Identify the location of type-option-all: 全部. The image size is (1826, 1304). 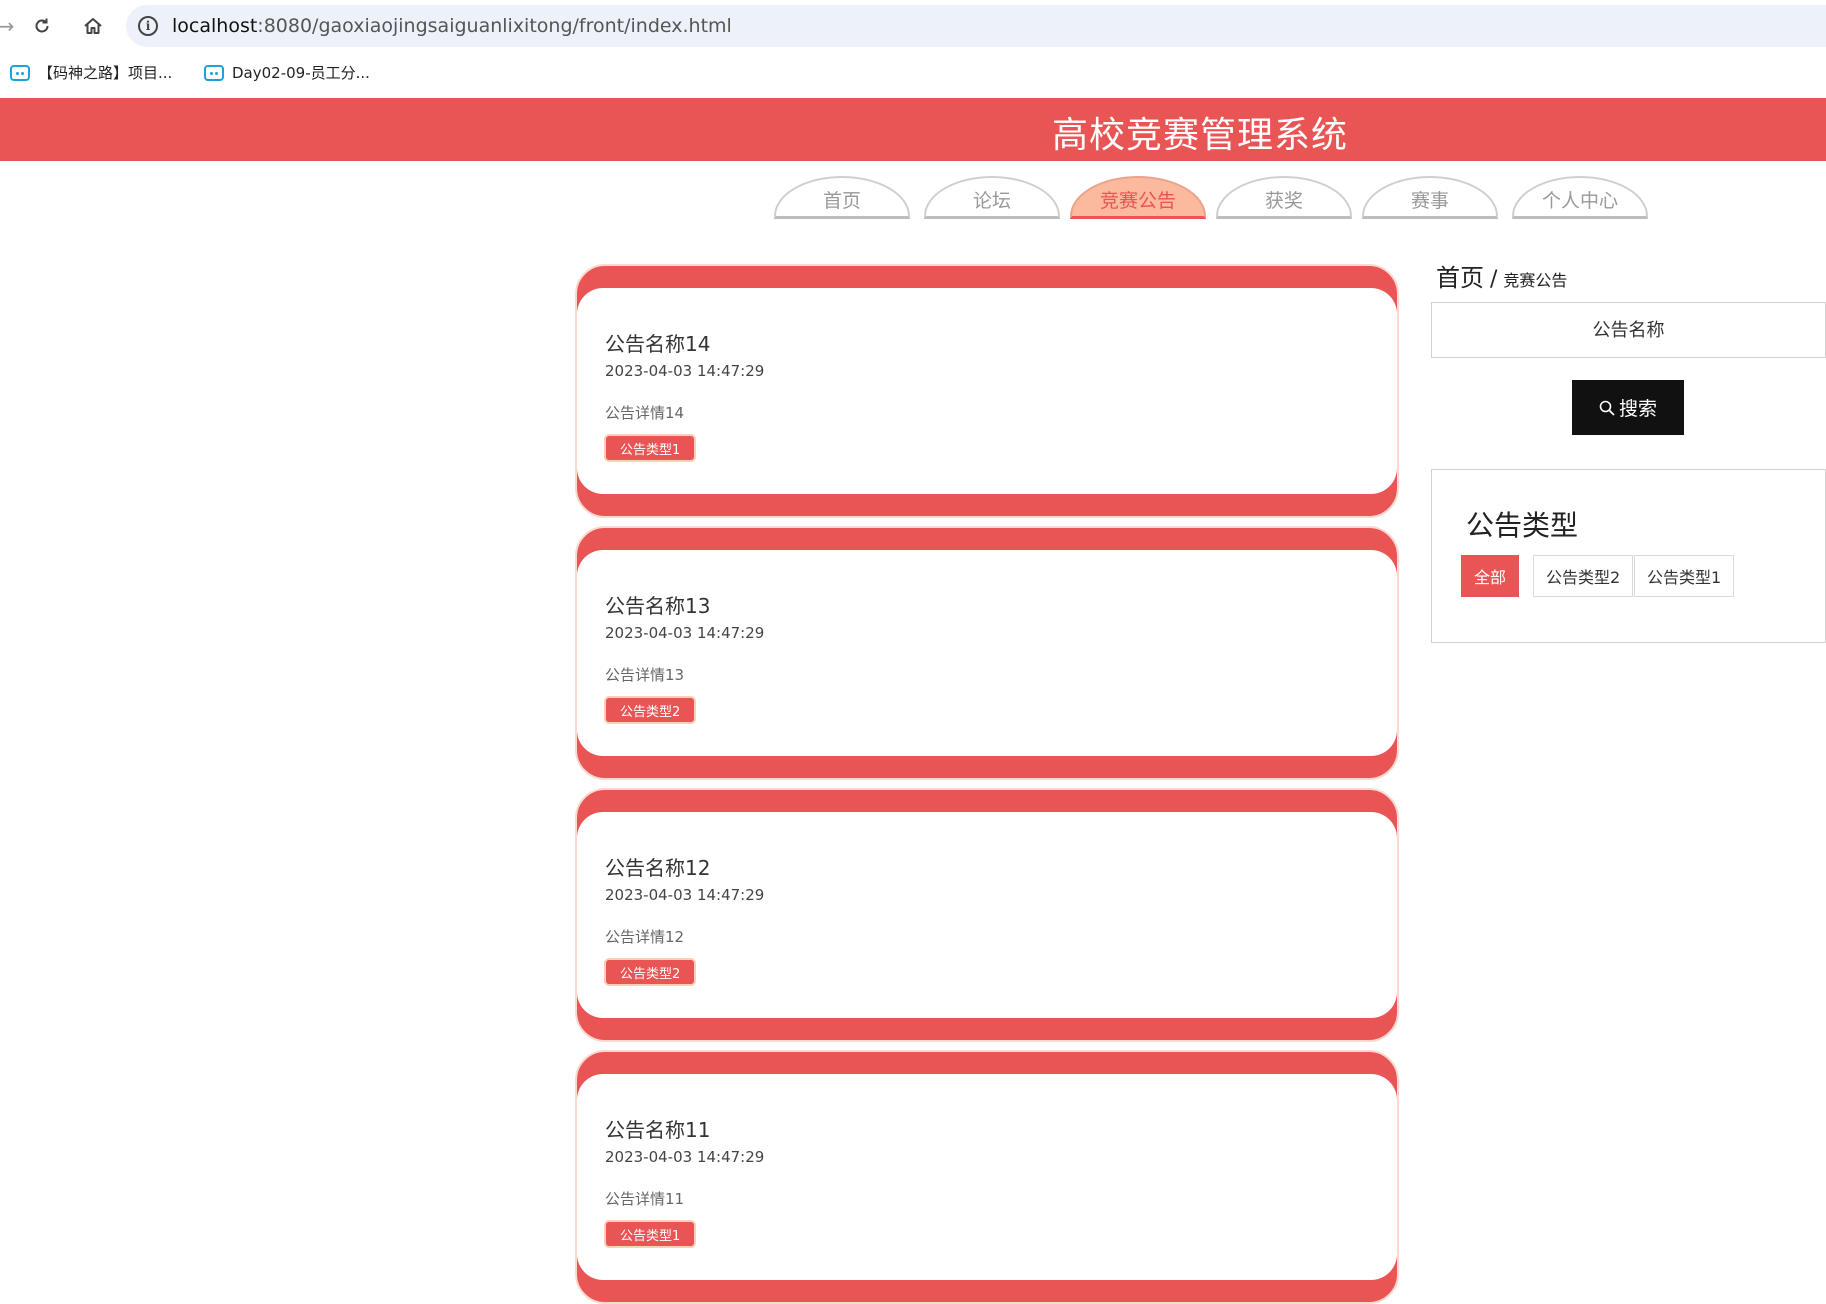
(1490, 576).